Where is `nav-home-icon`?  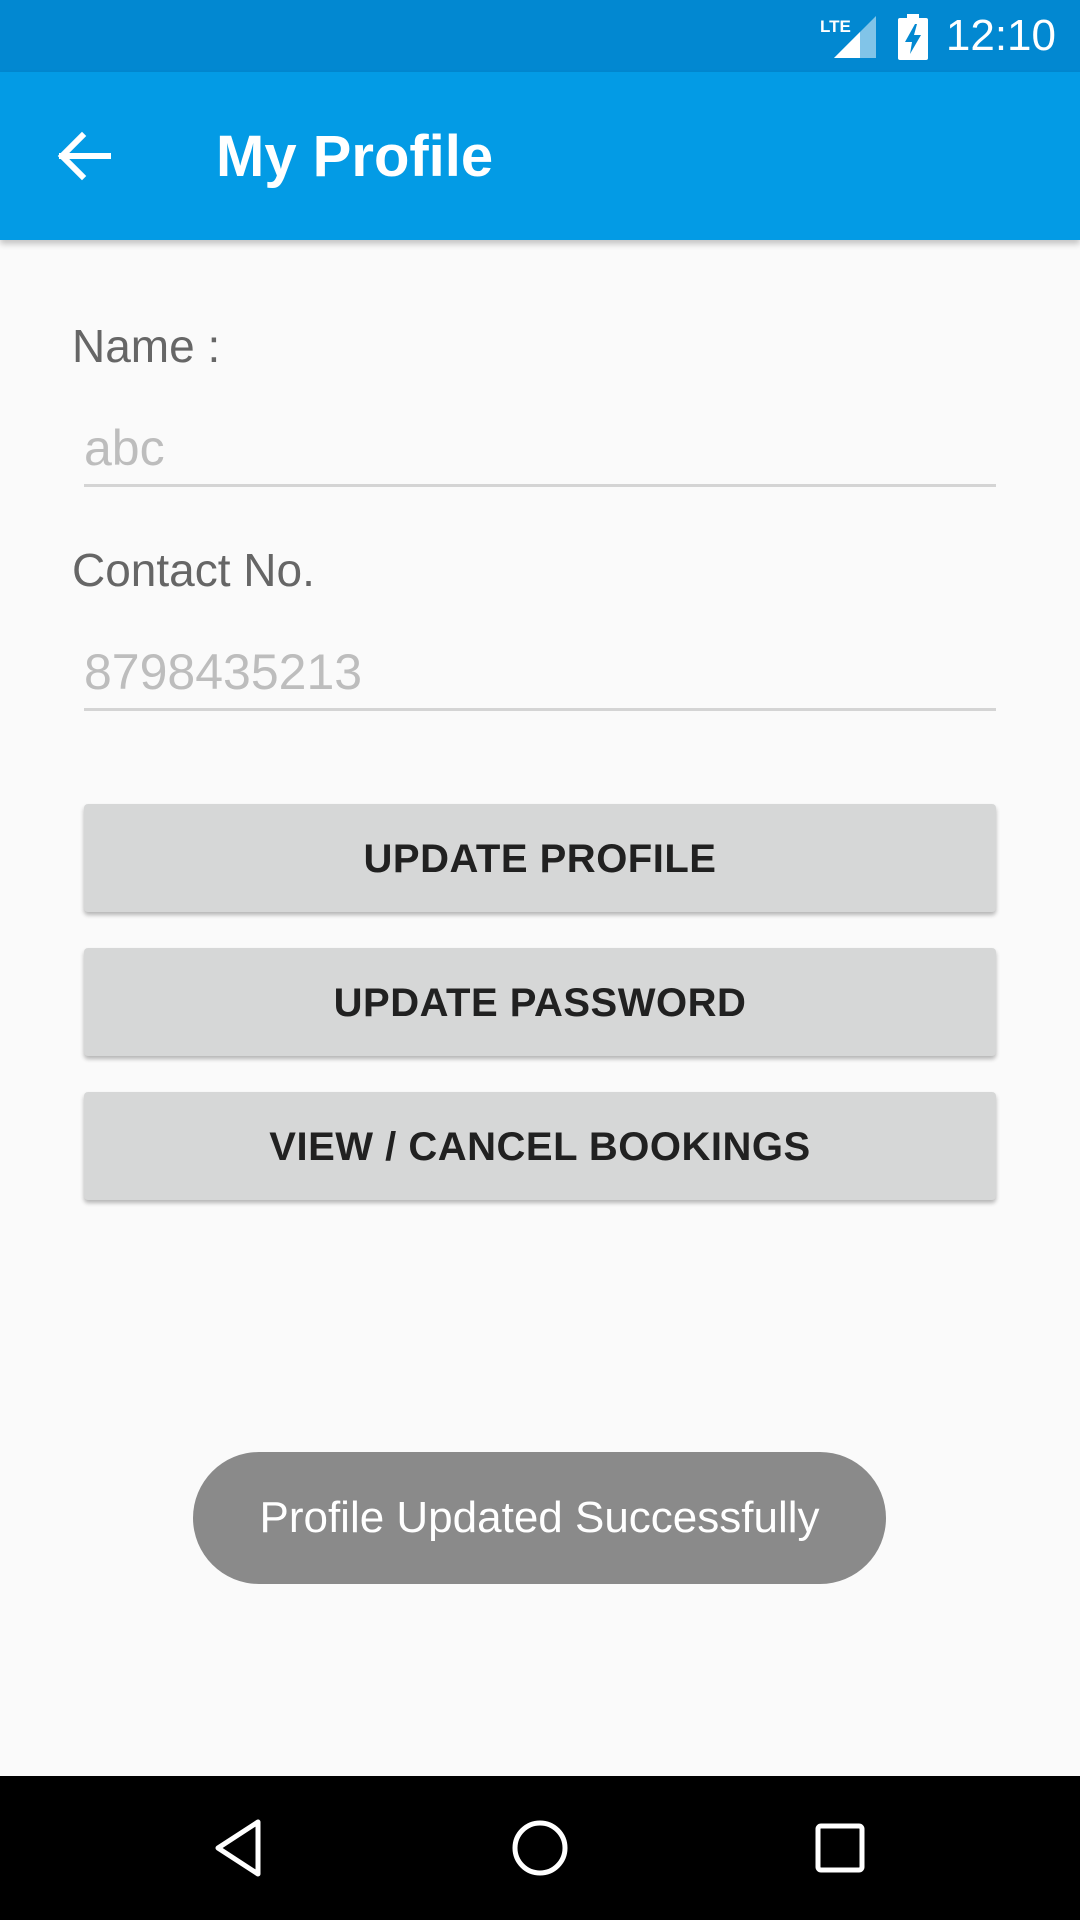 nav-home-icon is located at coordinates (540, 1854).